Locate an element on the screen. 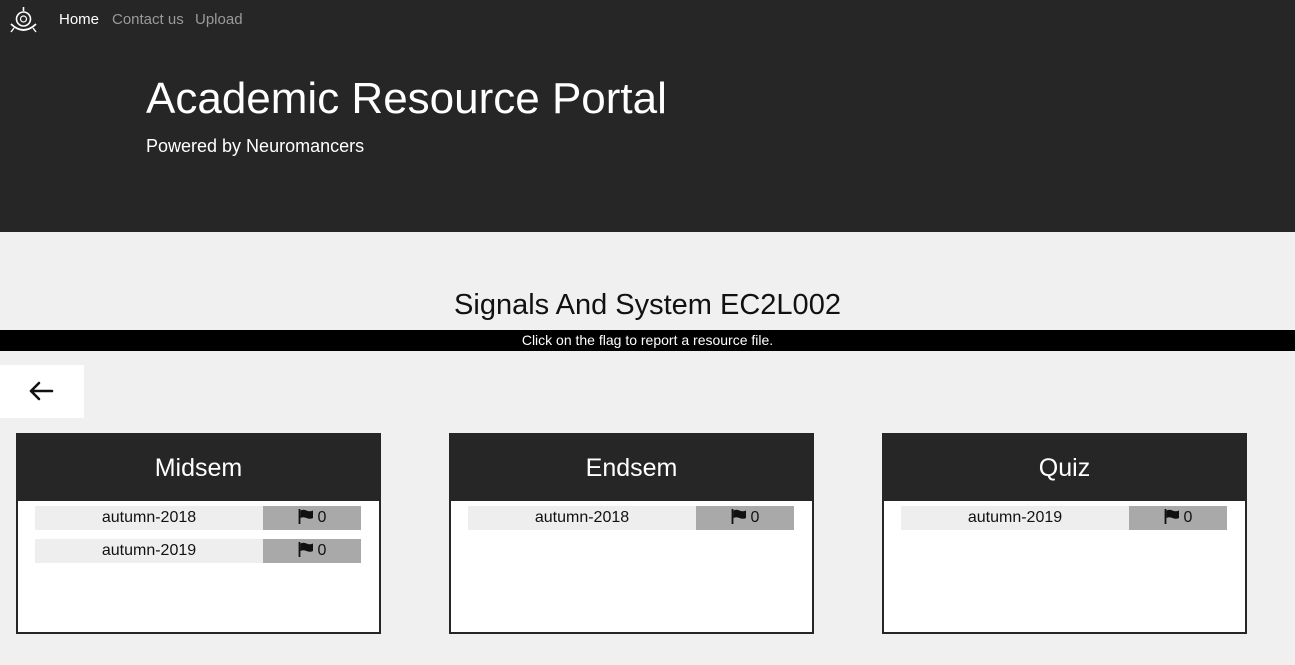 This screenshot has height=665, width=1295. section-title: Quiz is located at coordinates (1064, 468).